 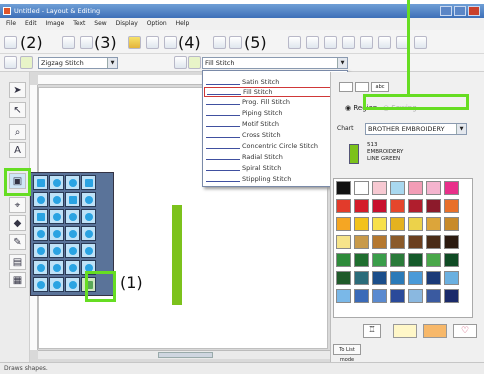 I want to click on horizontal-scrollbar, so click(x=184, y=354).